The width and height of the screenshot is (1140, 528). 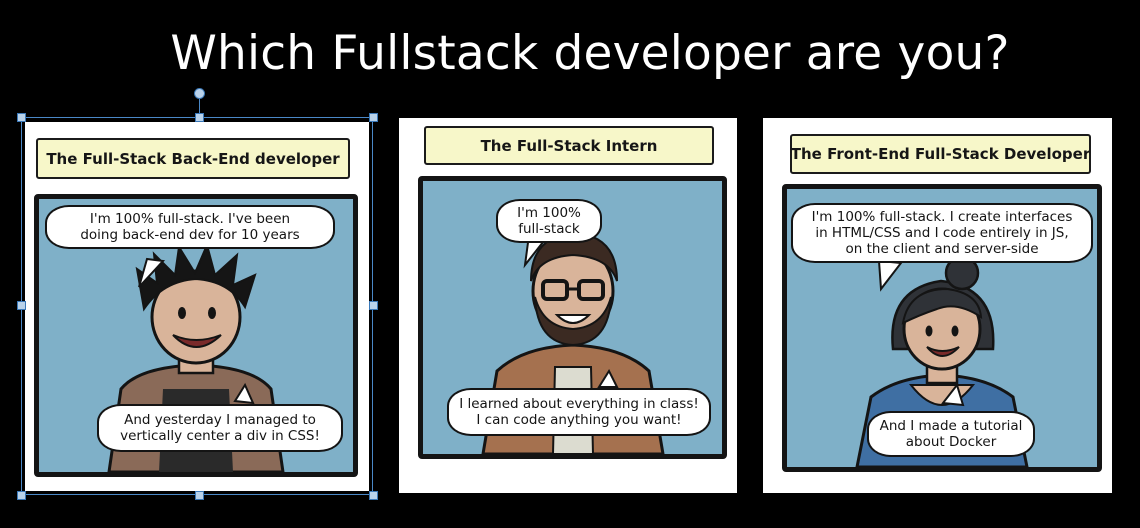 What do you see at coordinates (373, 305) in the screenshot?
I see `resize-handle-right` at bounding box center [373, 305].